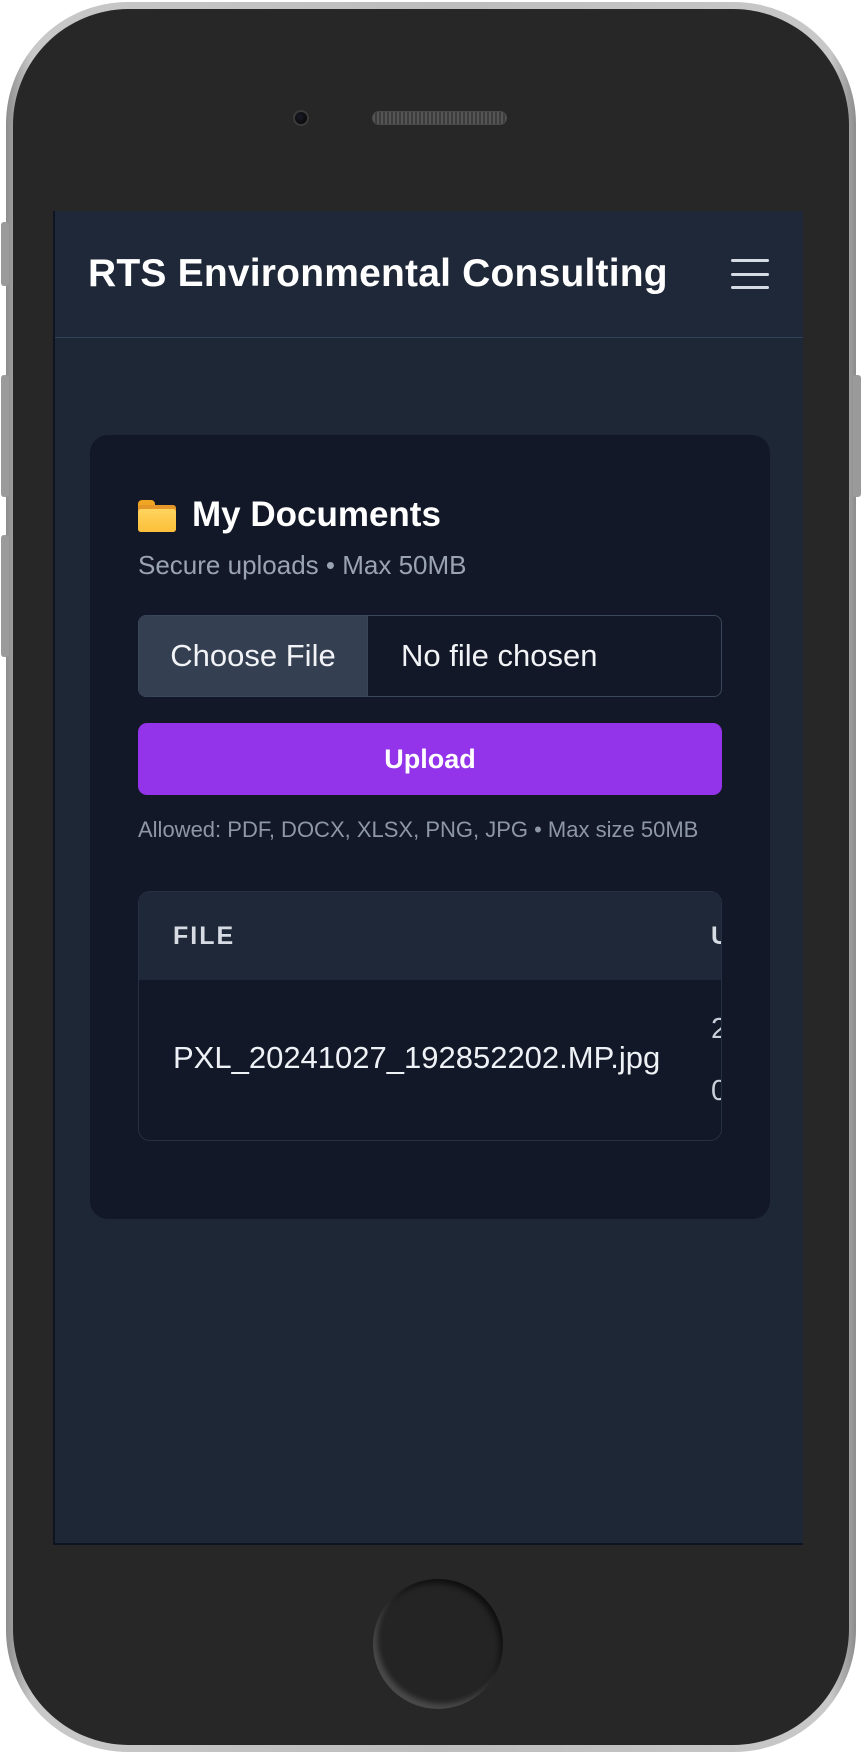 The width and height of the screenshot is (862, 1754). Describe the element at coordinates (439, 118) in the screenshot. I see `earpiece-speaker` at that location.